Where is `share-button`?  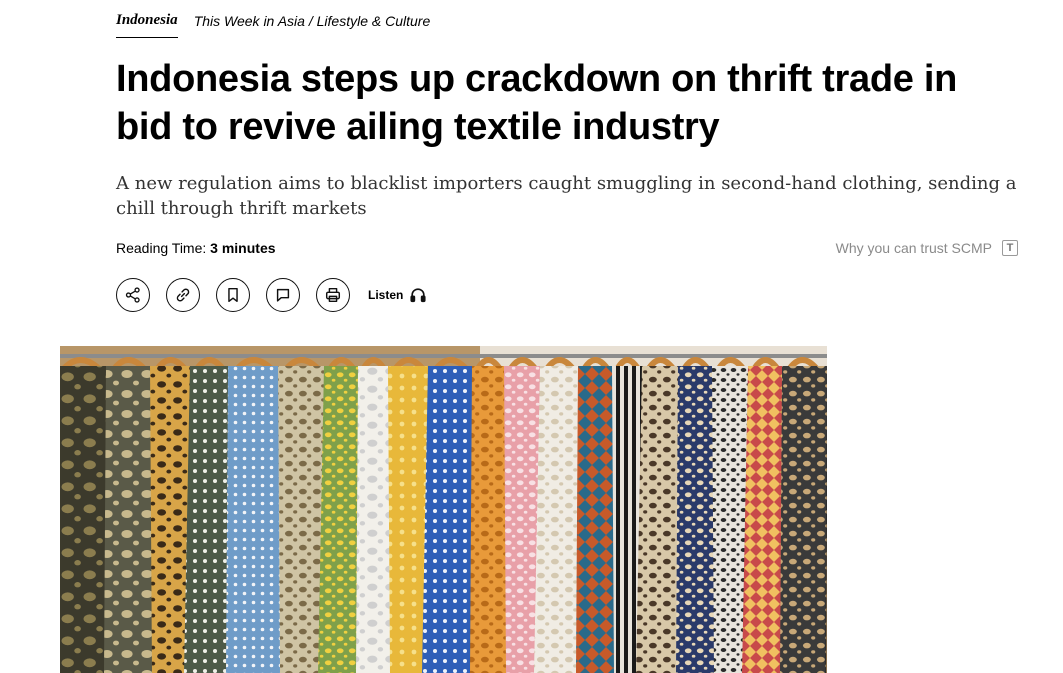 share-button is located at coordinates (133, 295).